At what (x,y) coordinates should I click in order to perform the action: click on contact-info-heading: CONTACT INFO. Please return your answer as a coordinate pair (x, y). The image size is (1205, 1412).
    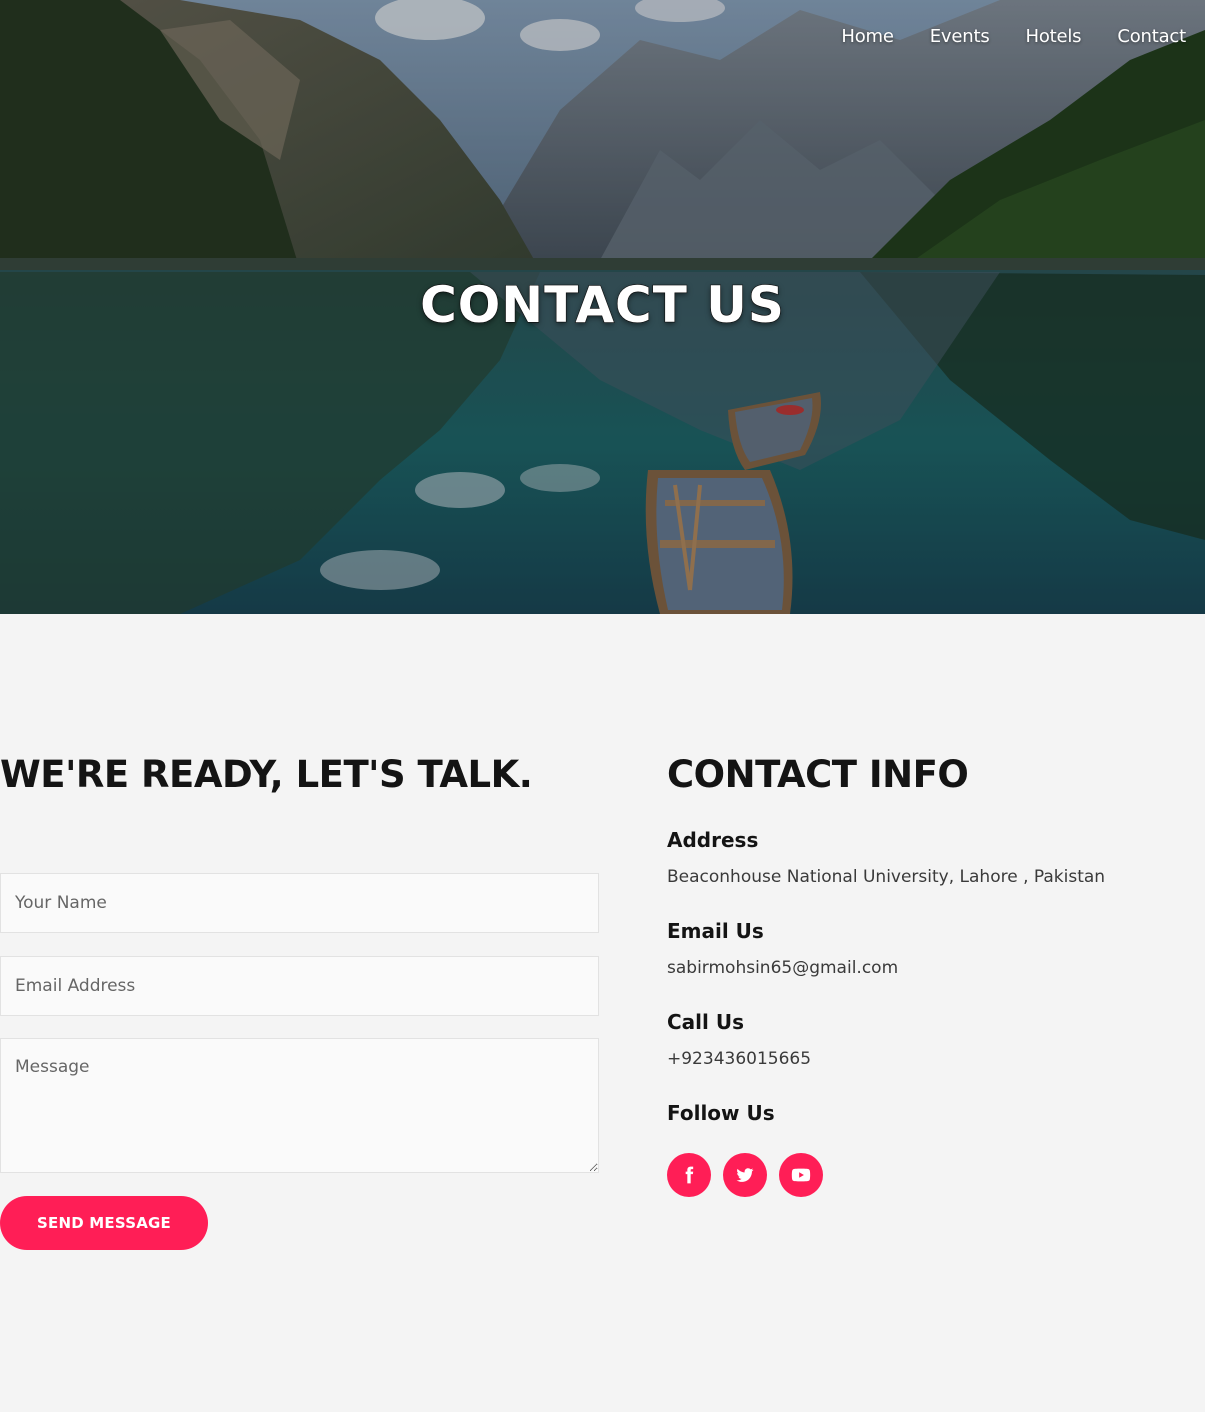
    Looking at the image, I should click on (818, 774).